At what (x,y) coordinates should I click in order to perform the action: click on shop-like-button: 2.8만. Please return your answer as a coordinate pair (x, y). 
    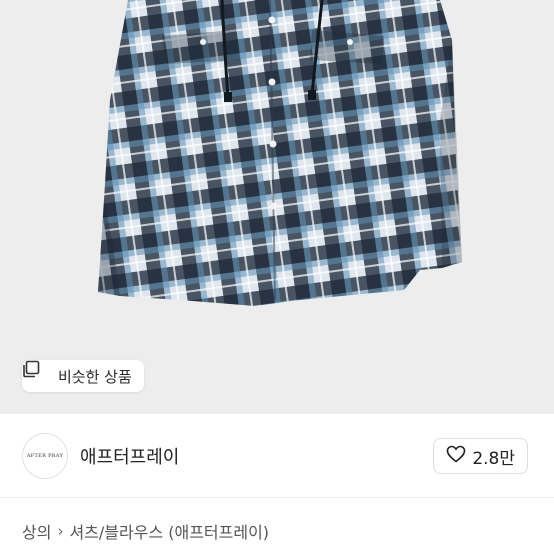
    Looking at the image, I should click on (480, 456).